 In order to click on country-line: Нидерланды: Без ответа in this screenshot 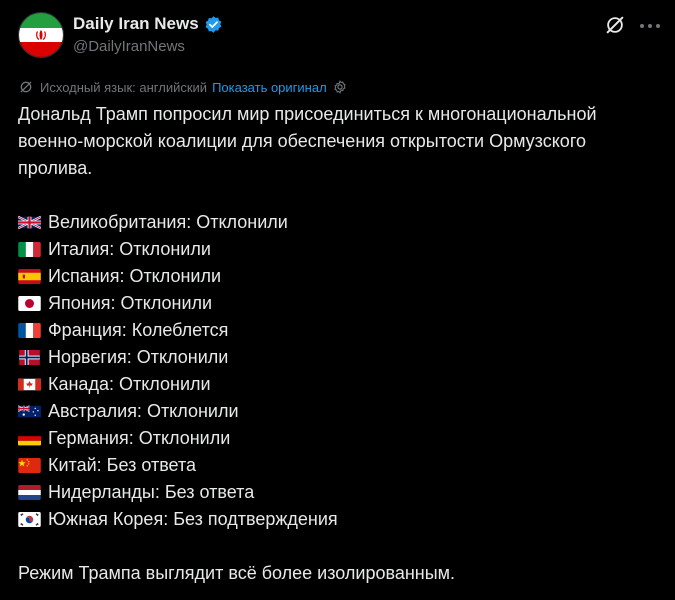, I will do `click(338, 492)`.